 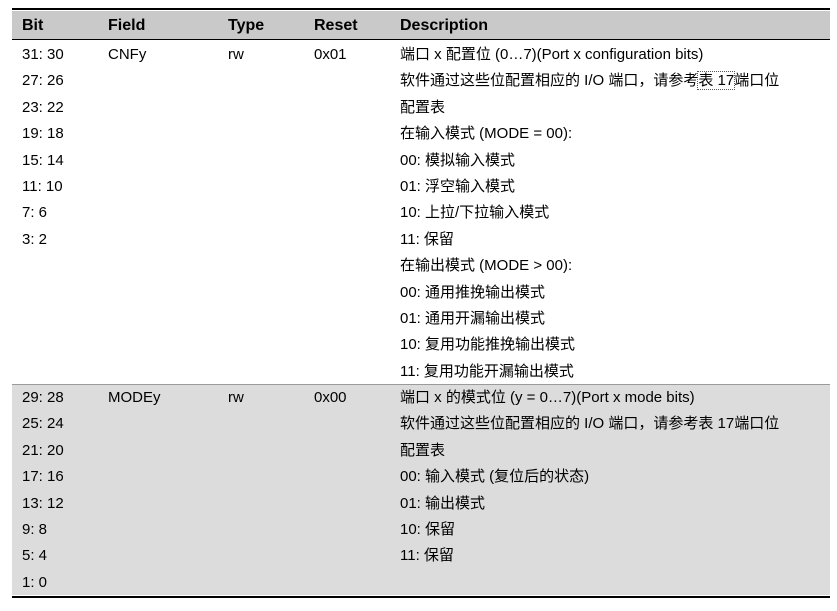 What do you see at coordinates (43, 450) in the screenshot?
I see `bit-range: 21: 20` at bounding box center [43, 450].